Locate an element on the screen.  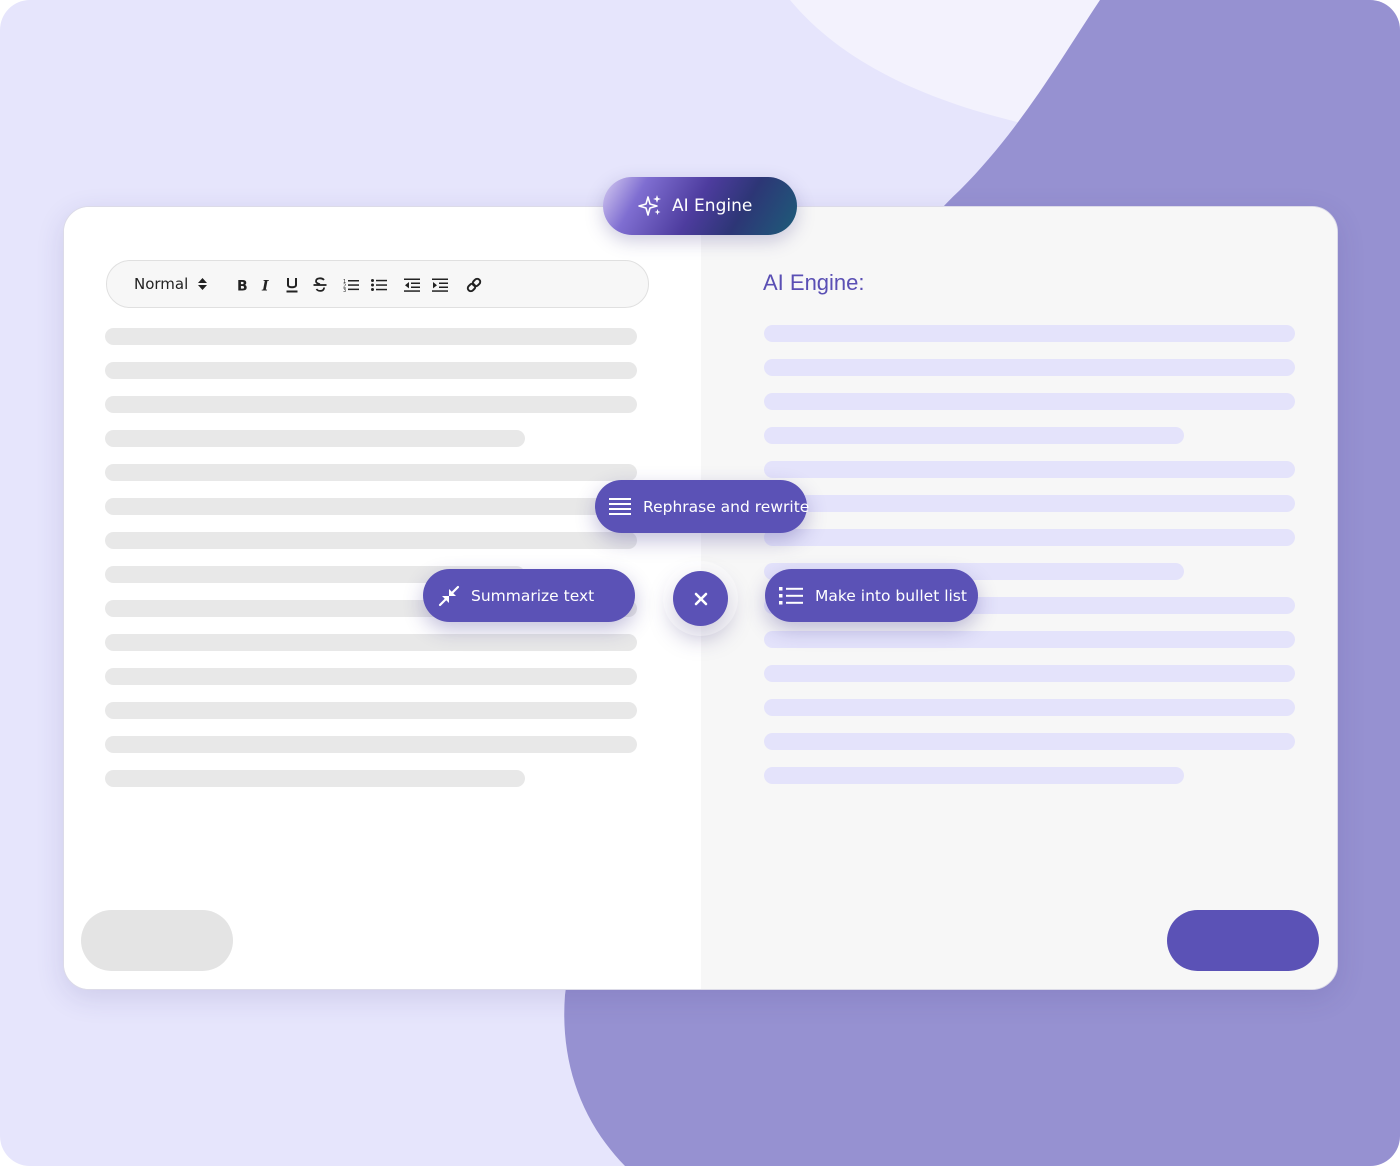
format-select: Normal is located at coordinates (171, 284).